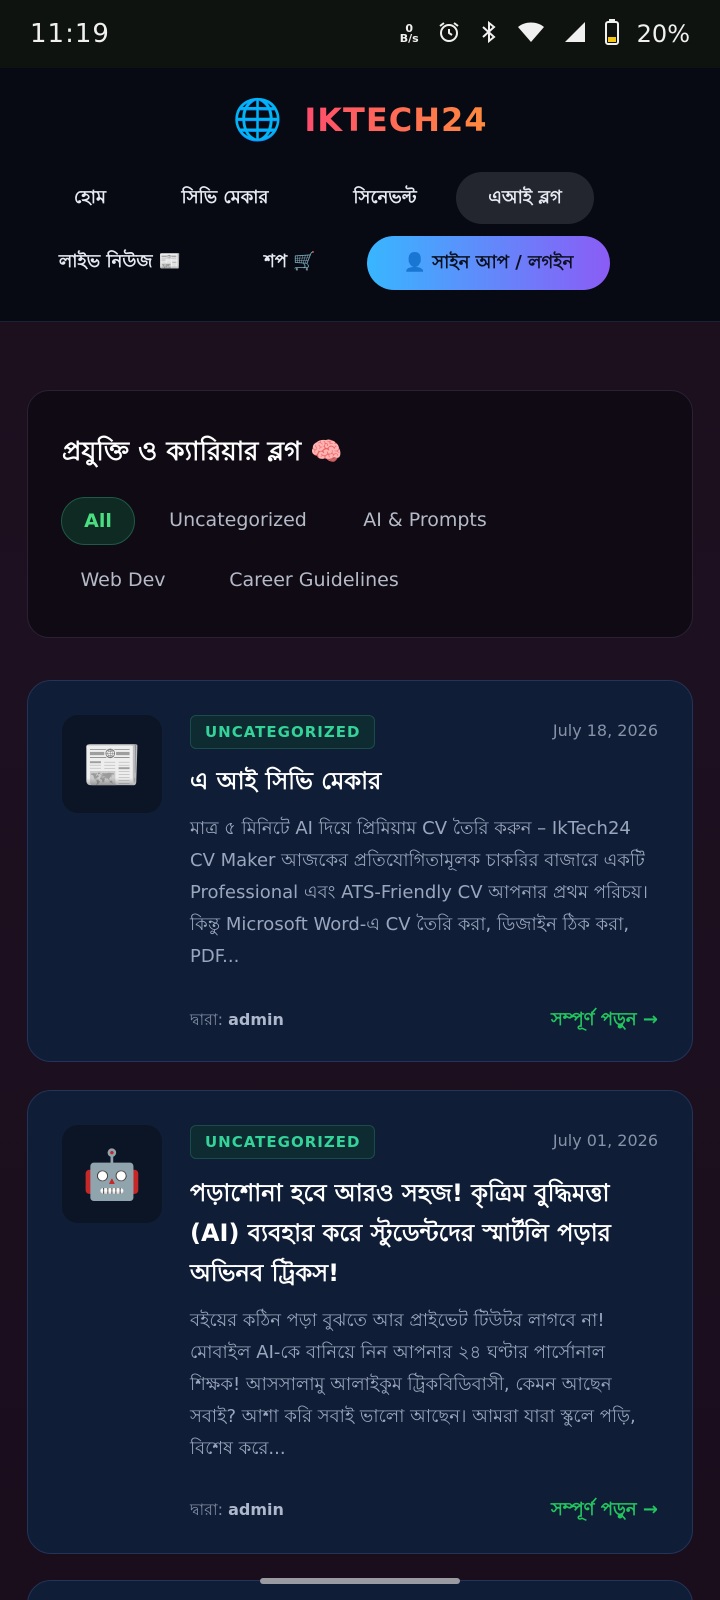 This screenshot has height=1600, width=720. What do you see at coordinates (425, 781) in the screenshot?
I see `post-title: এ আই সিভি মেকার` at bounding box center [425, 781].